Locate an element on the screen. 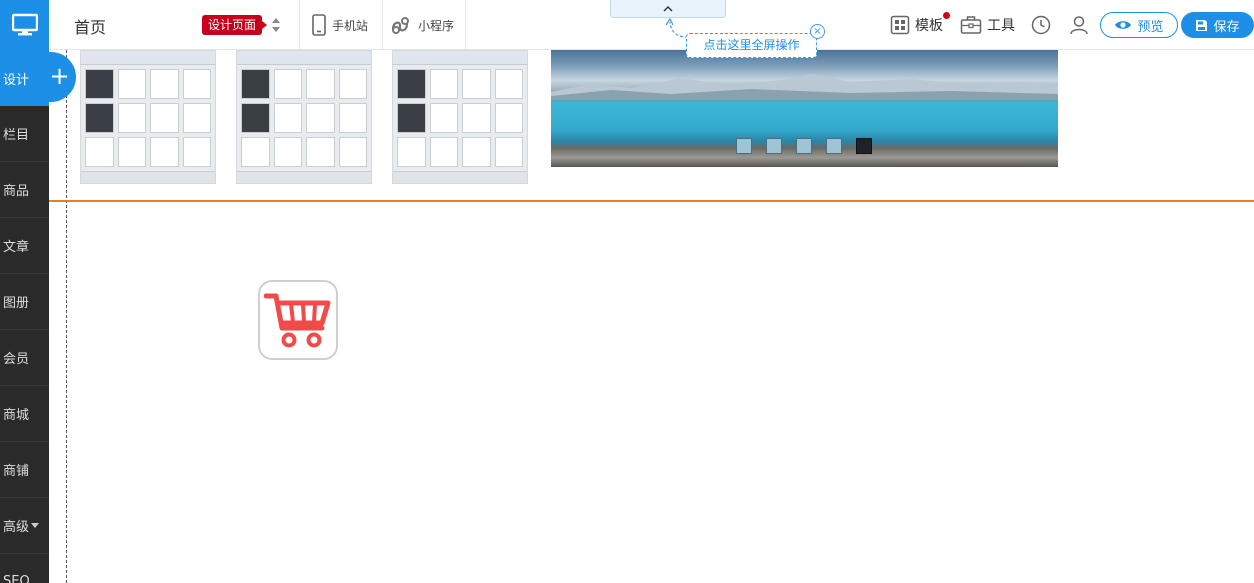  preview-button: 预览 is located at coordinates (1139, 25).